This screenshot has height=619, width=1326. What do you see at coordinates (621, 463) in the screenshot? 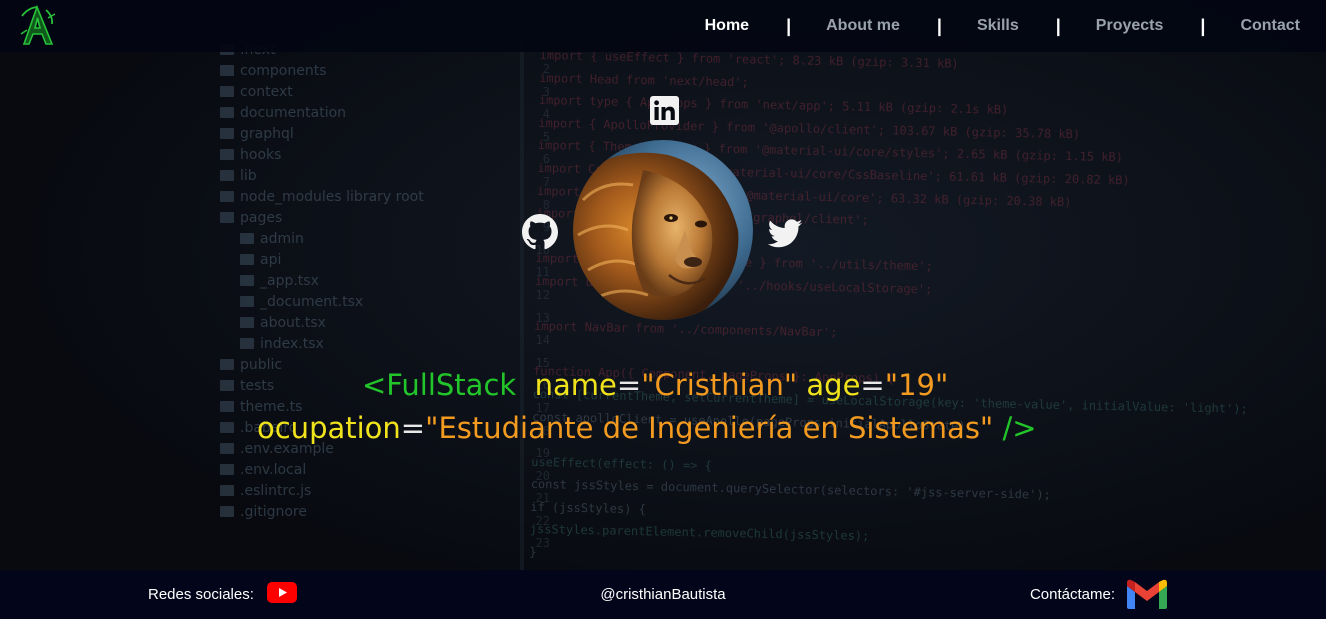
I see `background-code-line: useEffect(effect: () => {` at bounding box center [621, 463].